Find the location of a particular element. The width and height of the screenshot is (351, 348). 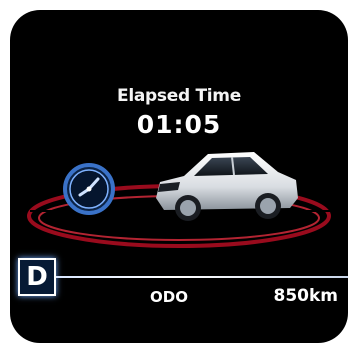

clock-icon is located at coordinates (89, 189).